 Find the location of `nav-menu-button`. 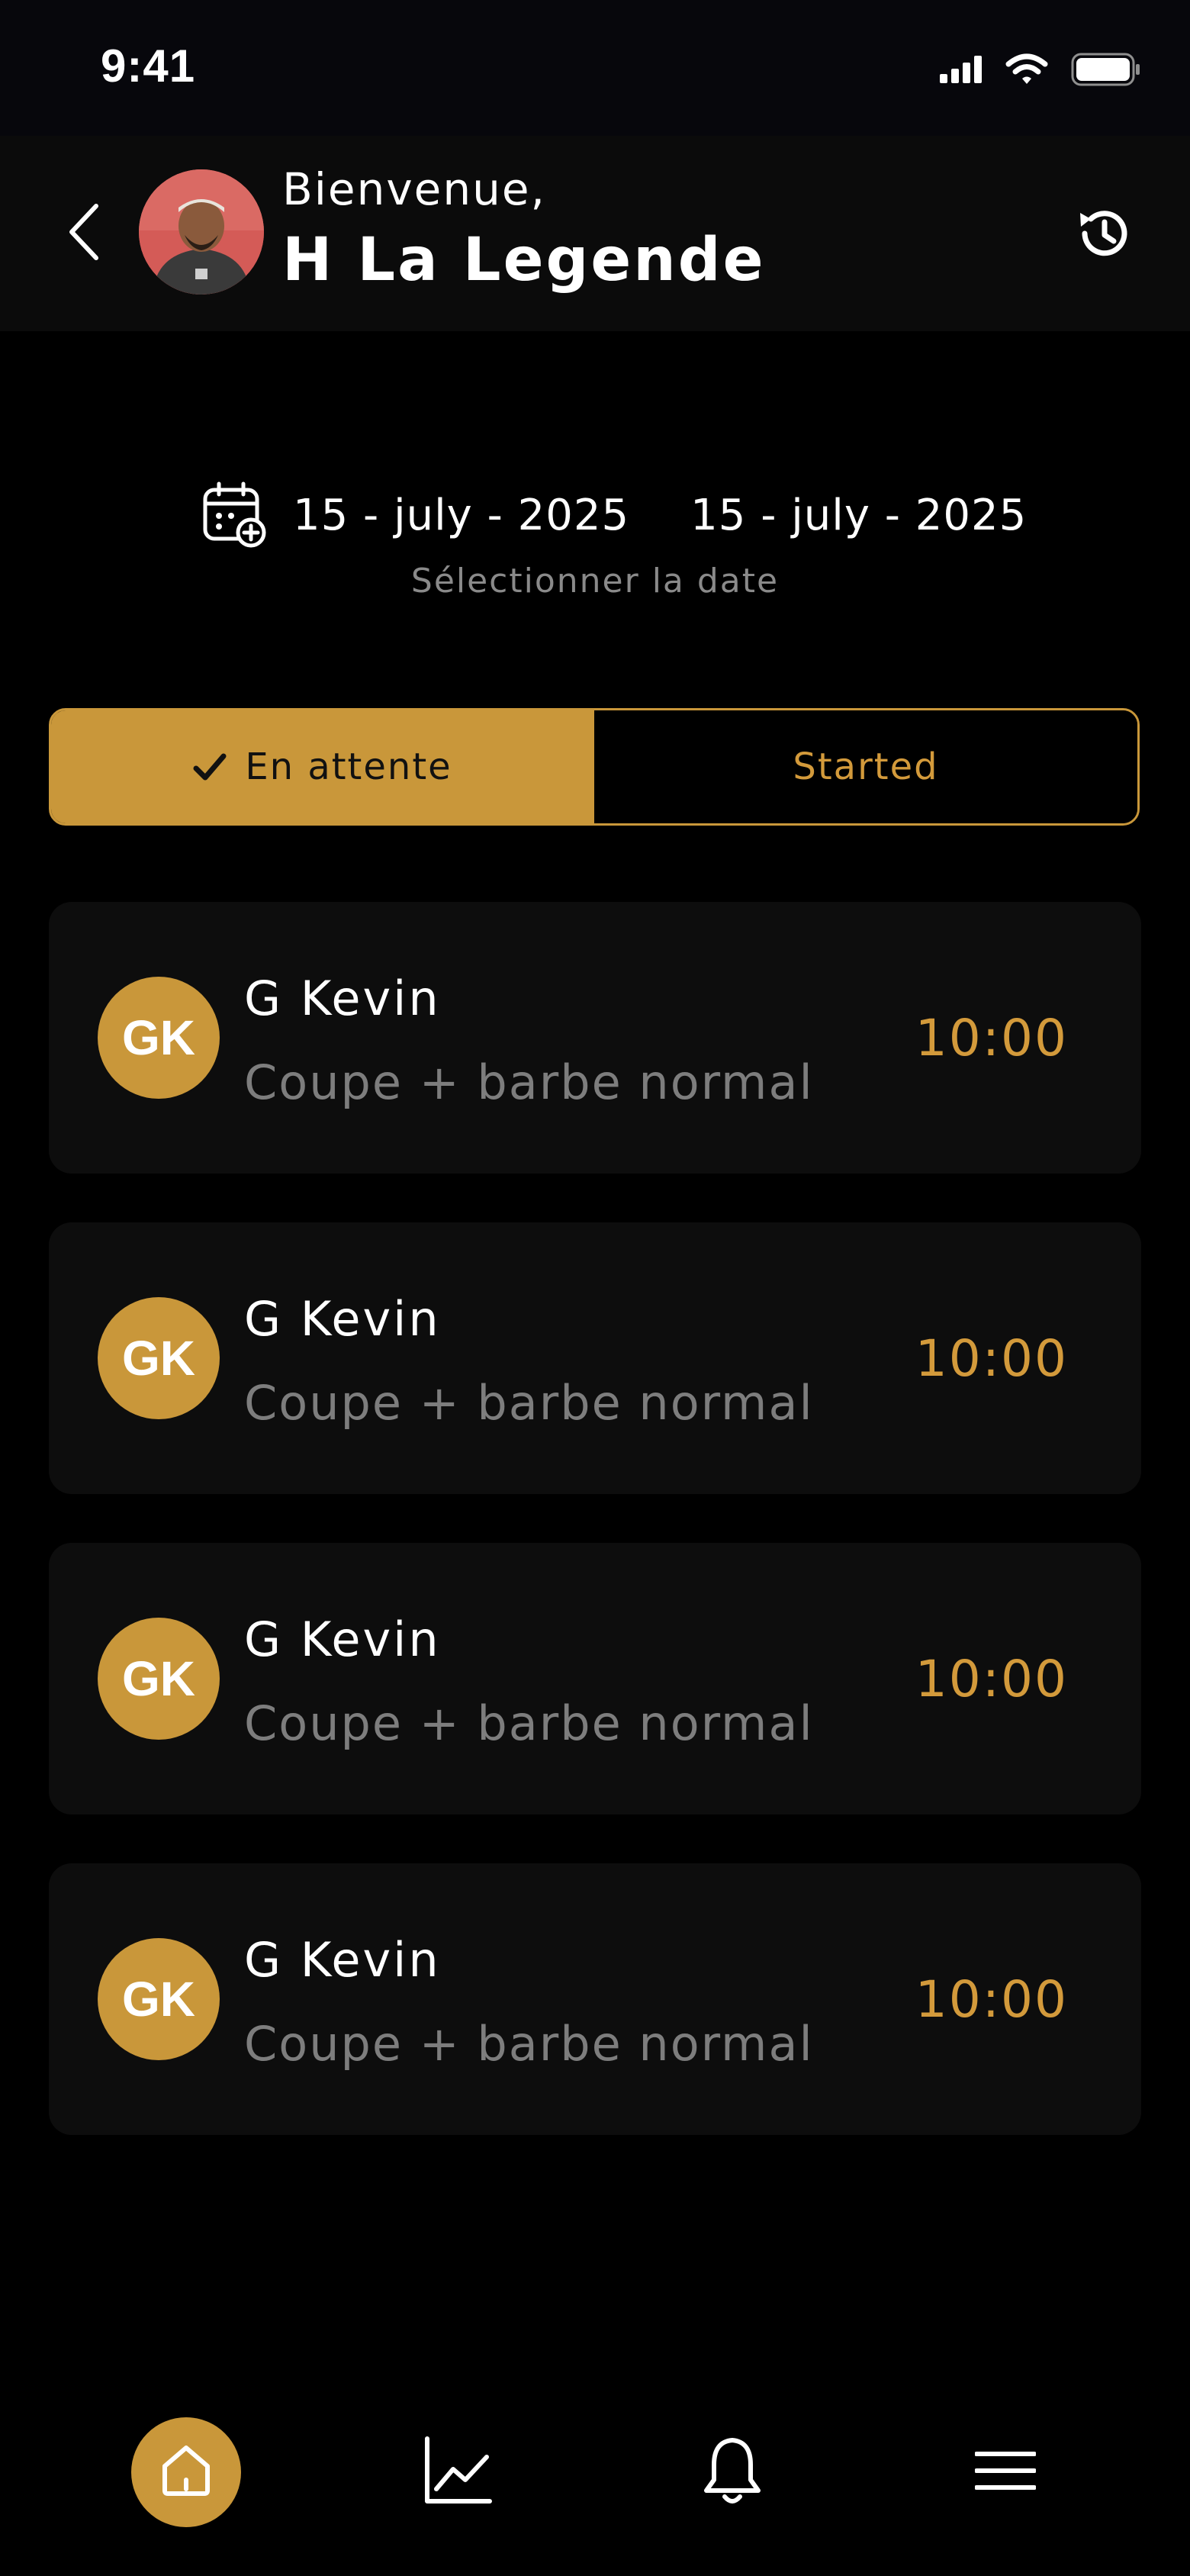

nav-menu-button is located at coordinates (1005, 2472).